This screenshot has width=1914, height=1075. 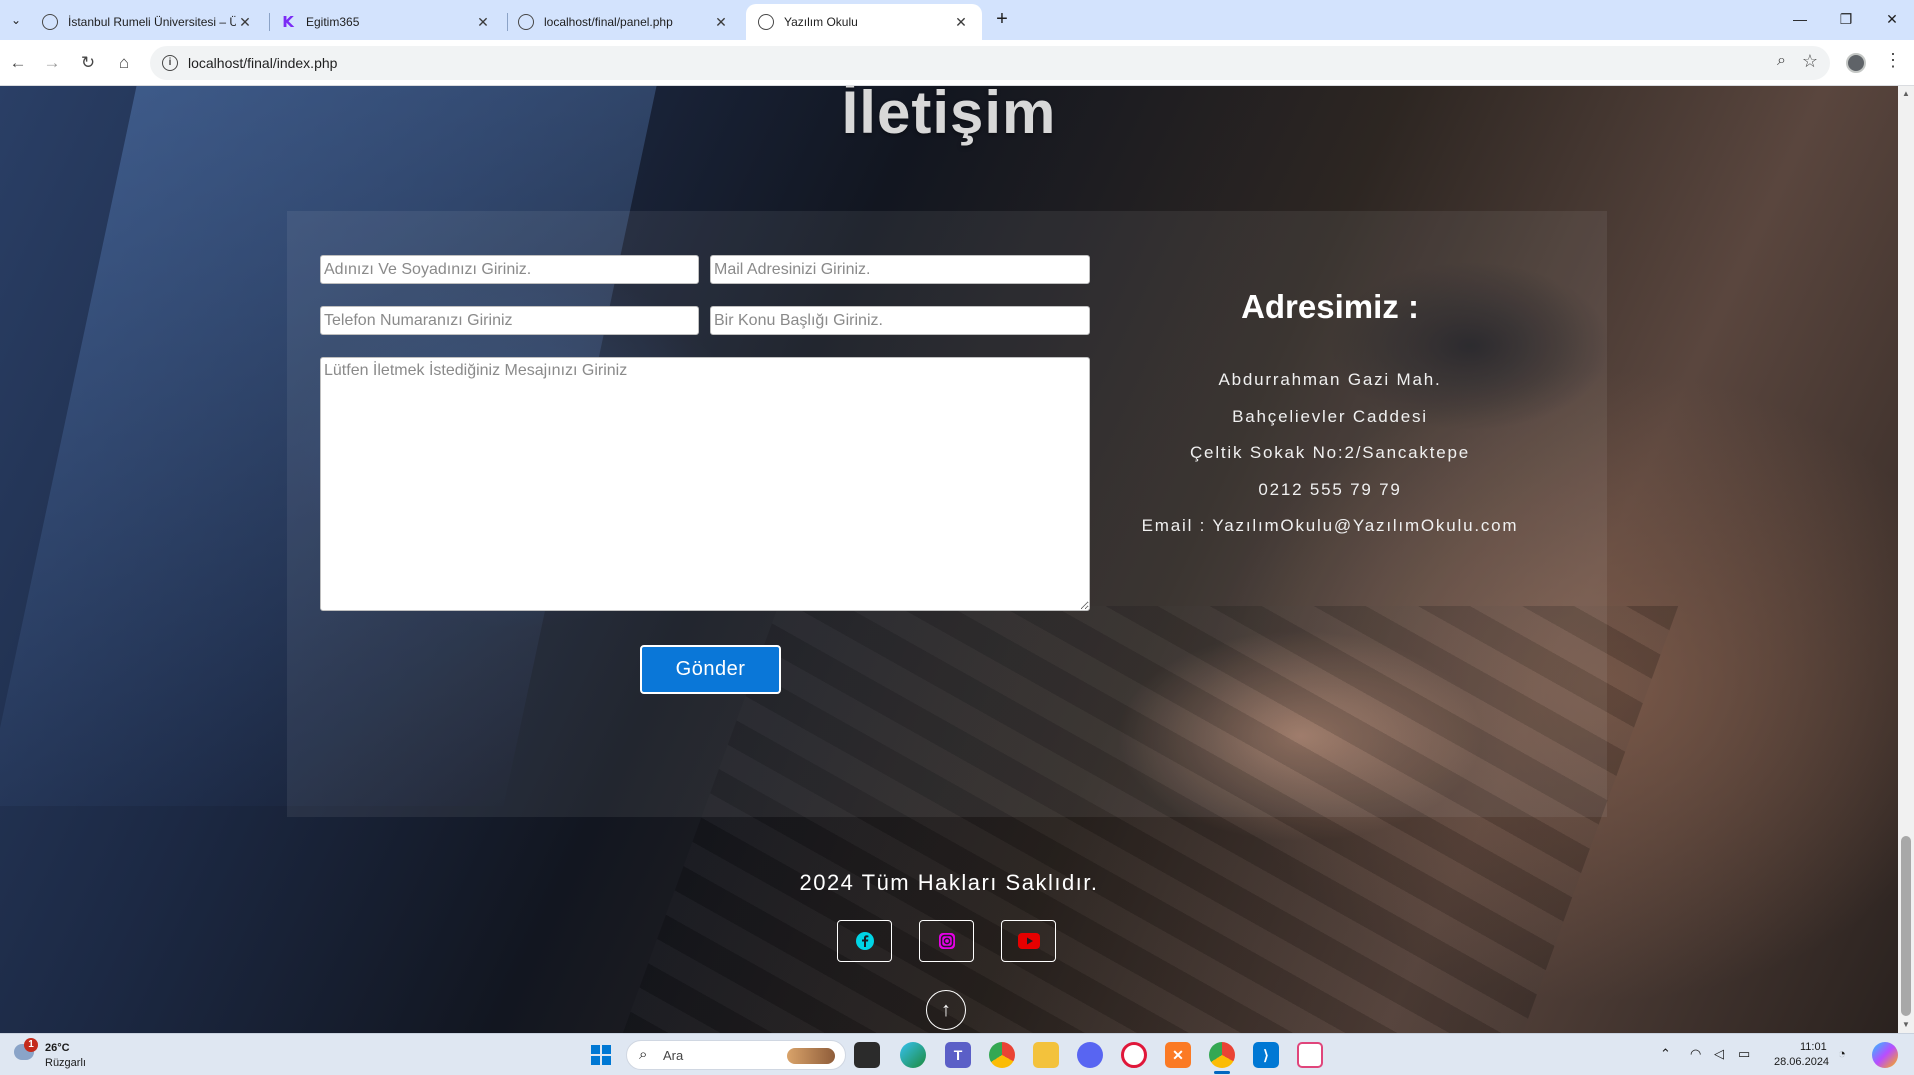 What do you see at coordinates (1330, 416) in the screenshot?
I see `address-line: Bahçelievler Caddesi` at bounding box center [1330, 416].